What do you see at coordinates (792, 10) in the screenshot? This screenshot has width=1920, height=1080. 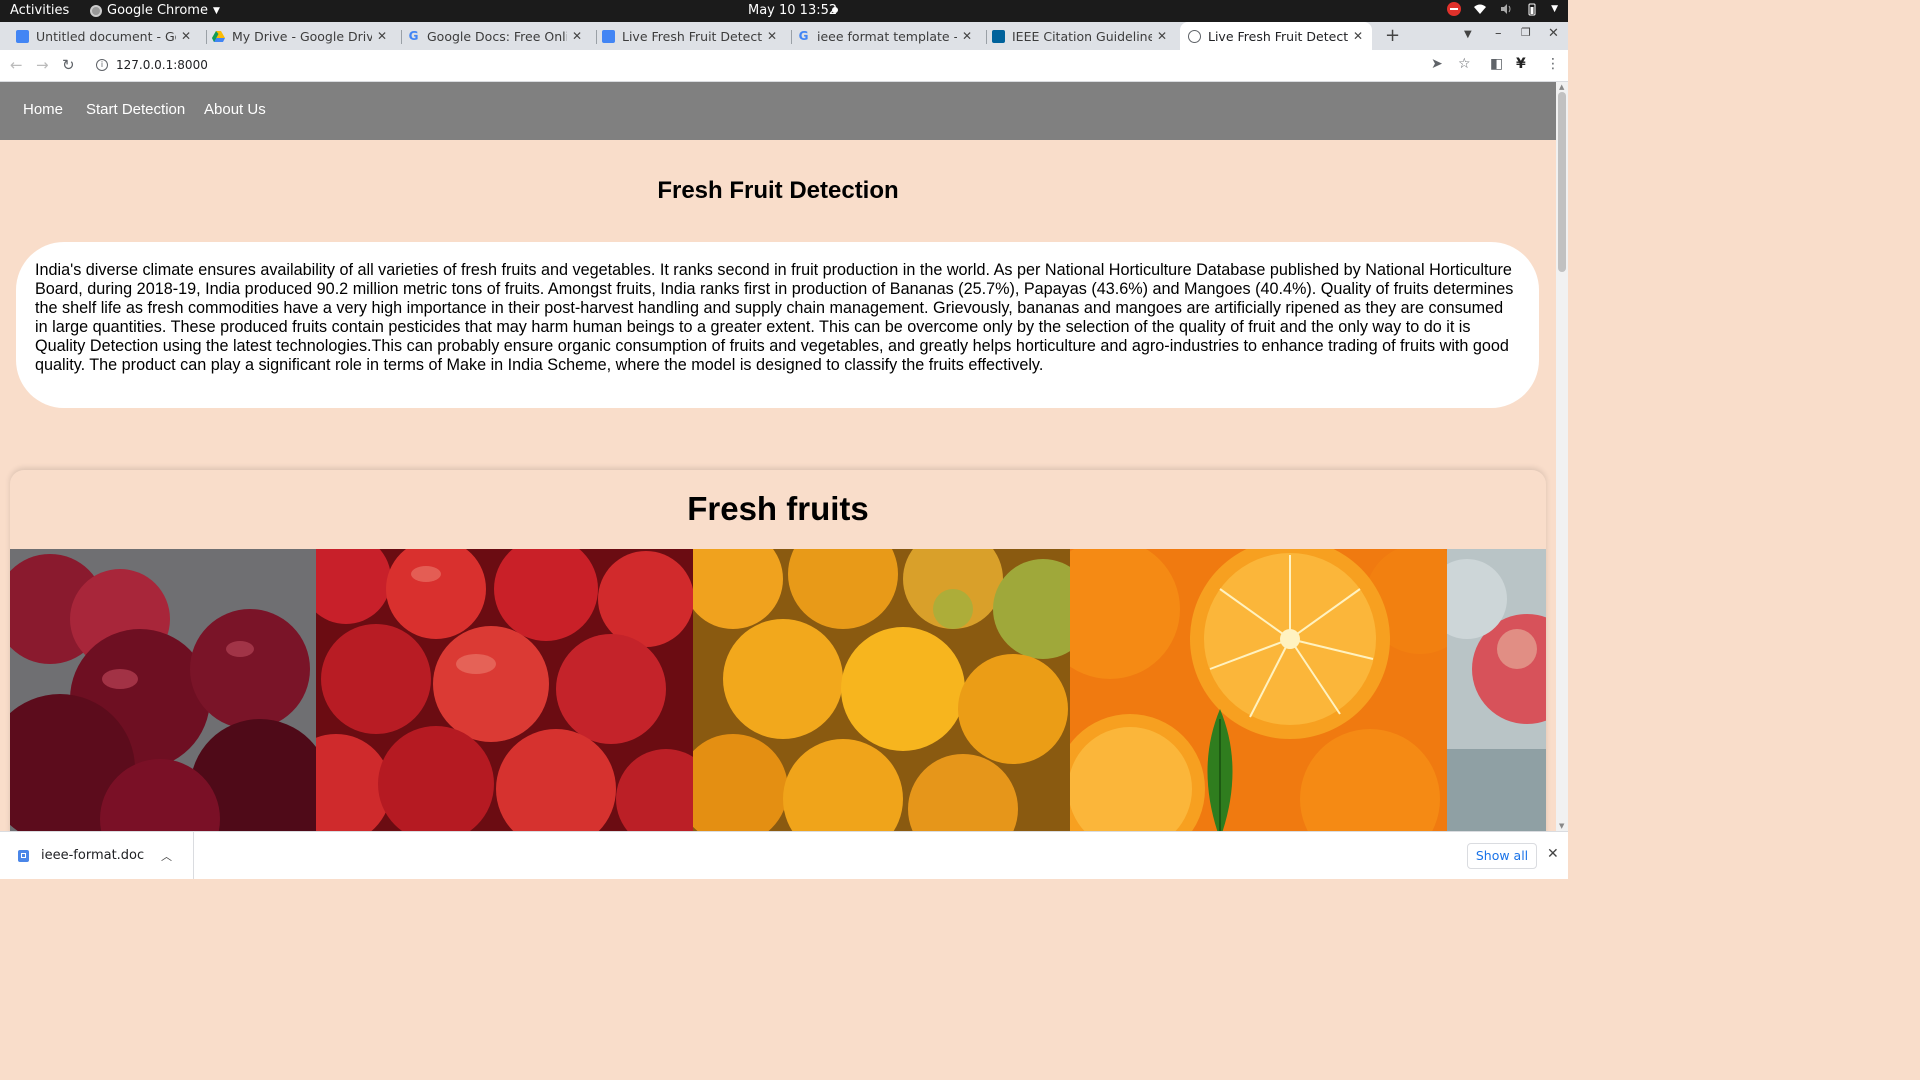 I see `clock: May 10 13:52` at bounding box center [792, 10].